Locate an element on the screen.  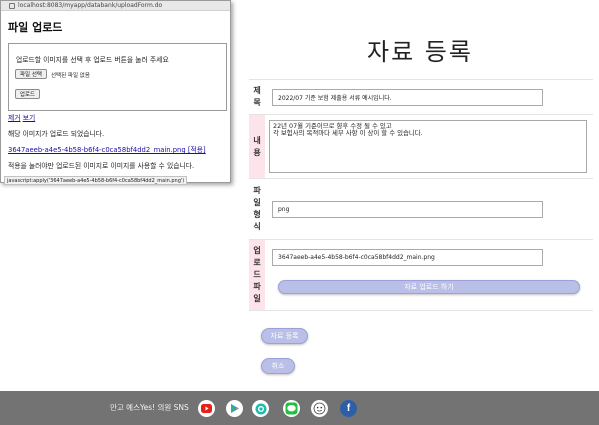
filetype-input: png is located at coordinates (407, 209).